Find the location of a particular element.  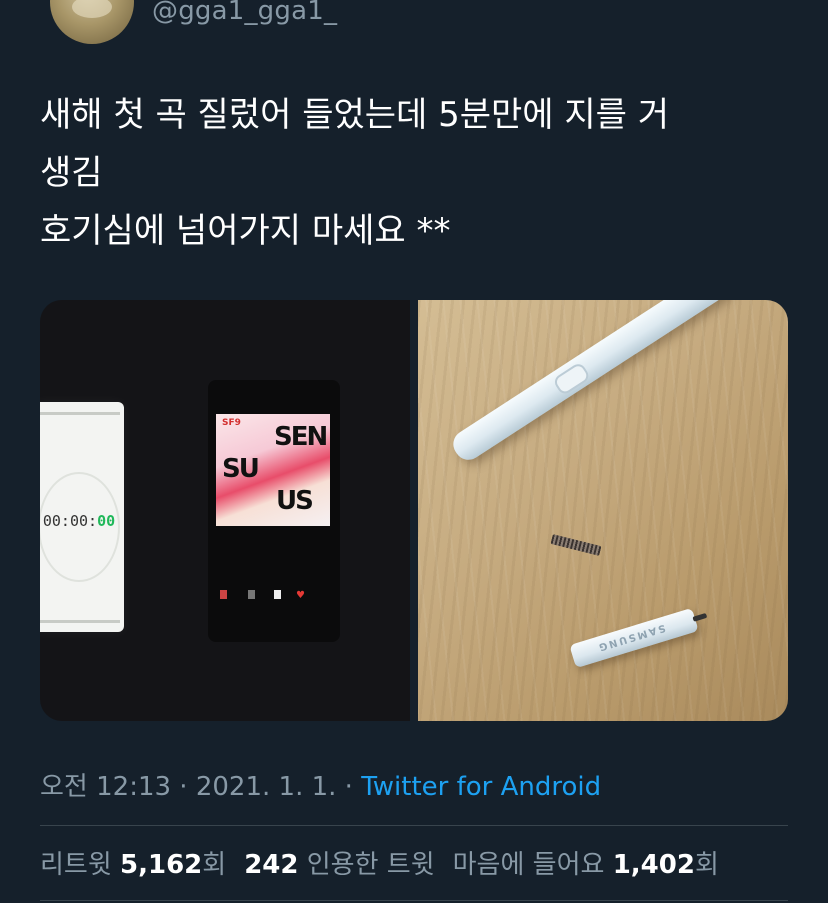

spring is located at coordinates (576, 545).